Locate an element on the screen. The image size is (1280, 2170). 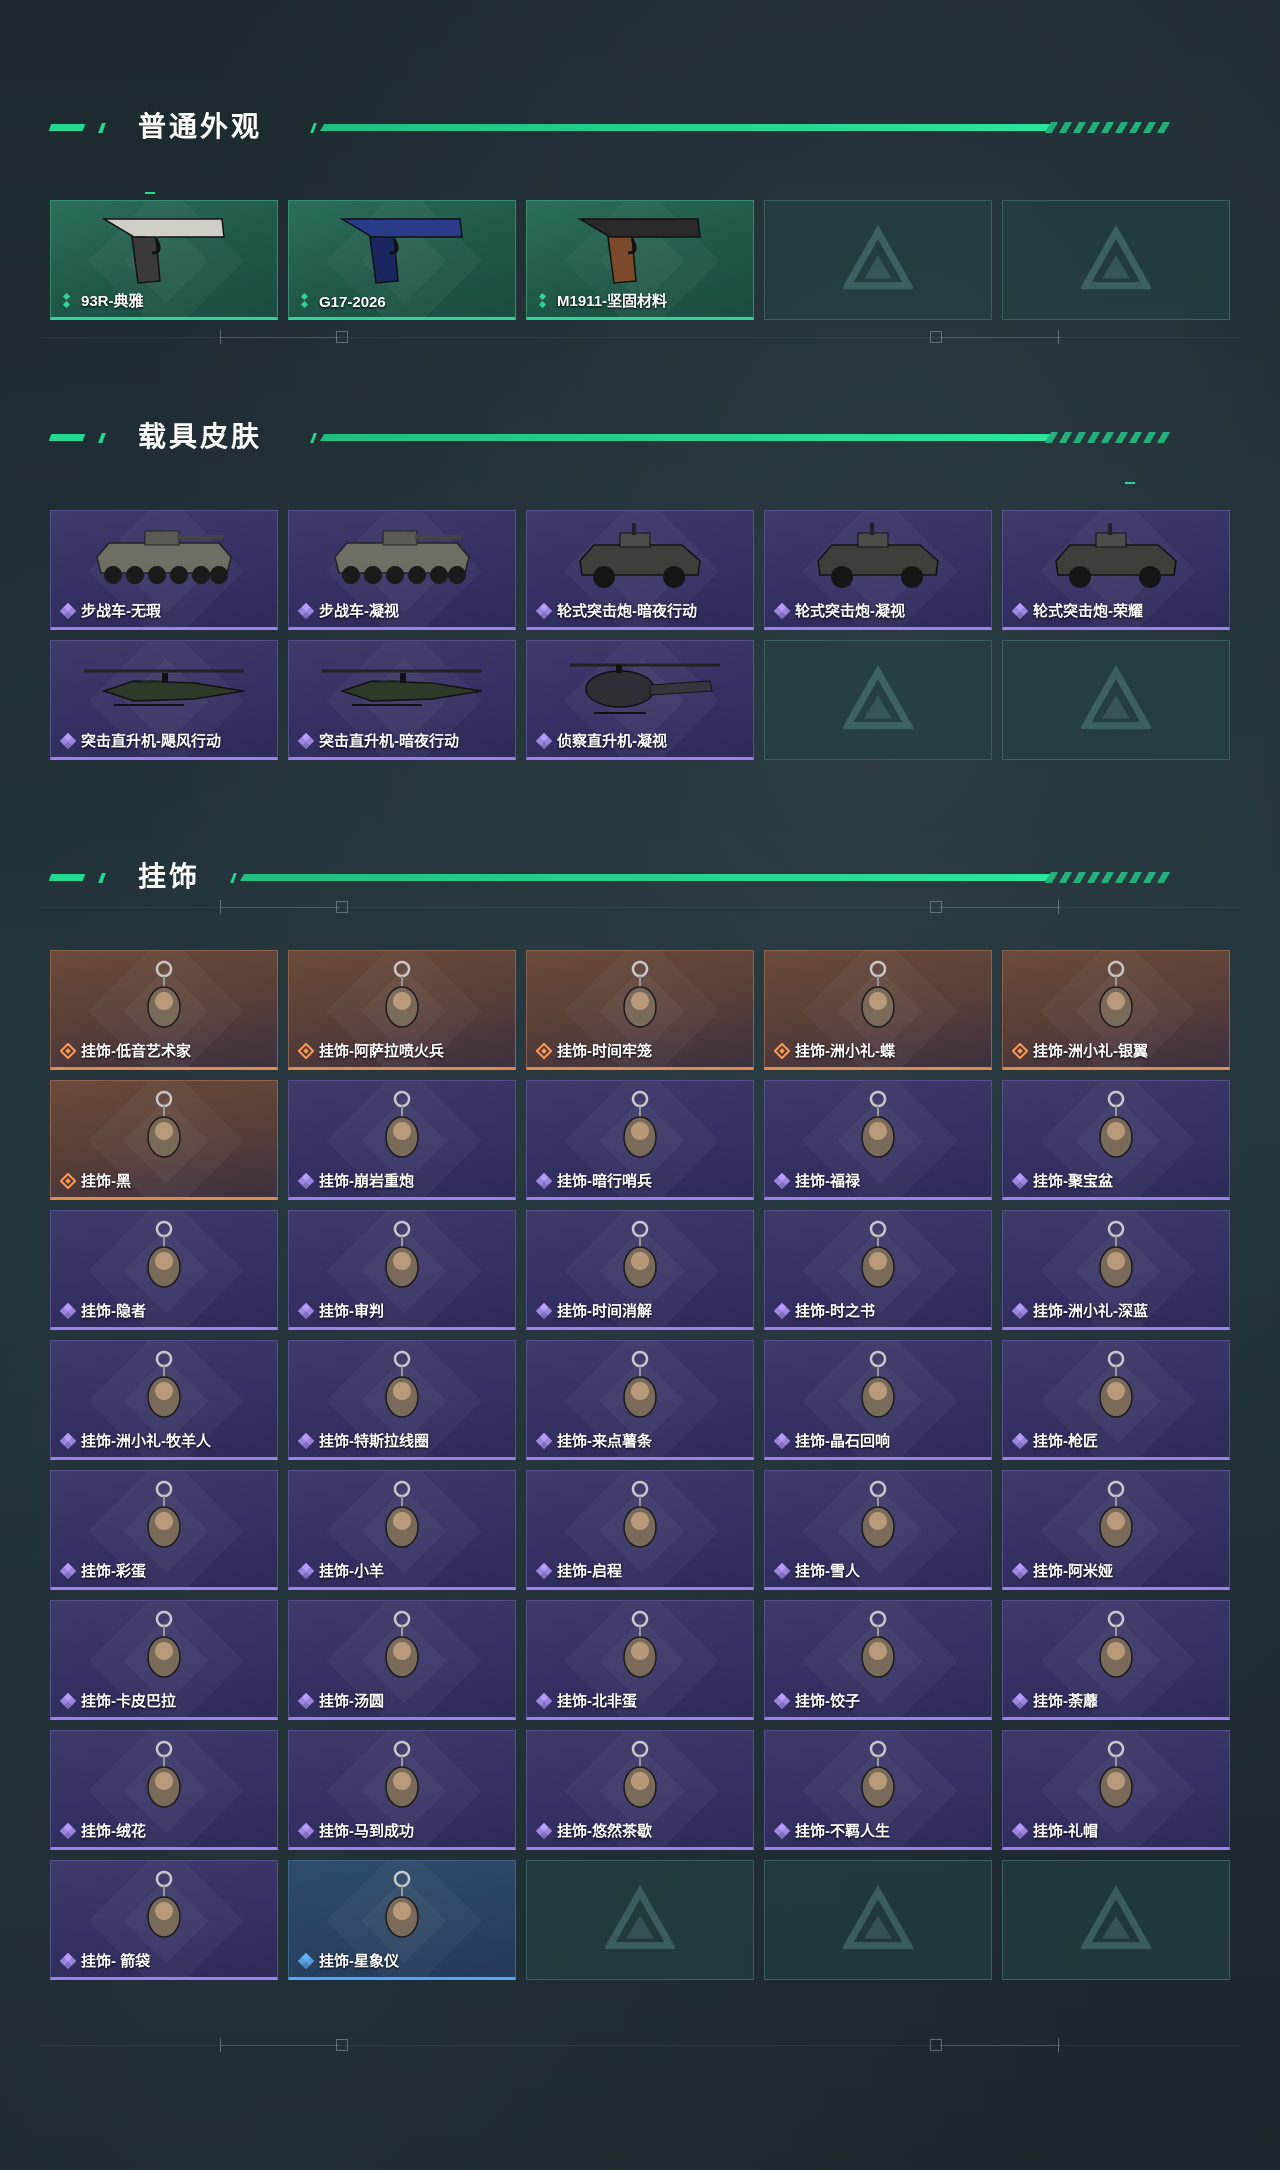
item-label: 挂饰-晶石回响 is located at coordinates (842, 1441).